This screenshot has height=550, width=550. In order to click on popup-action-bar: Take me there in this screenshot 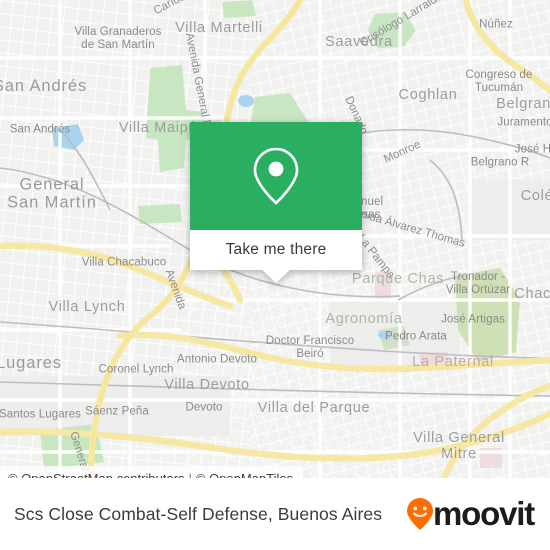, I will do `click(276, 250)`.